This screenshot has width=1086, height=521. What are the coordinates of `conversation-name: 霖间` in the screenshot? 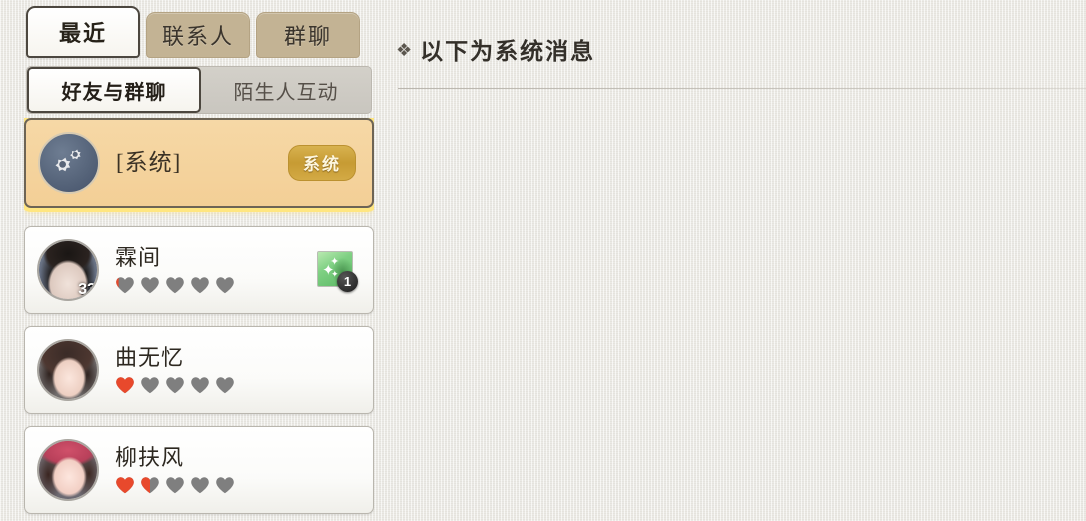 It's located at (138, 258).